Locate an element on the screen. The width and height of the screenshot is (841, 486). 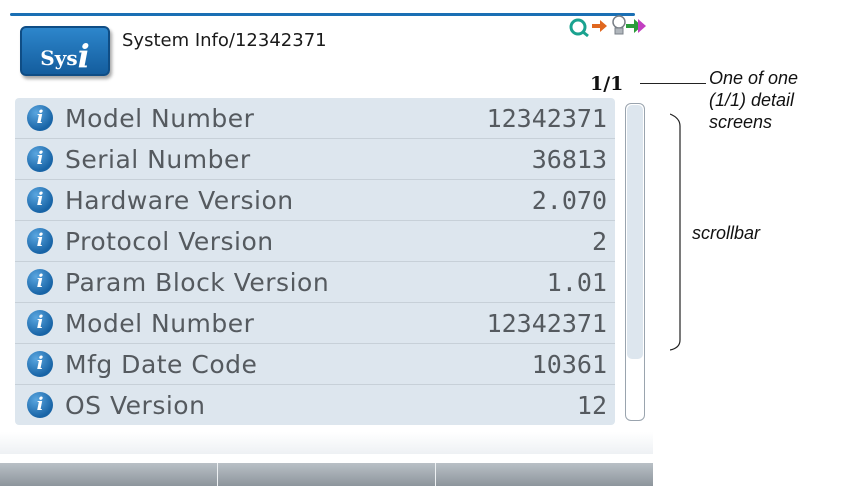
list-item: i Hardware Version 2.070 is located at coordinates (315, 200).